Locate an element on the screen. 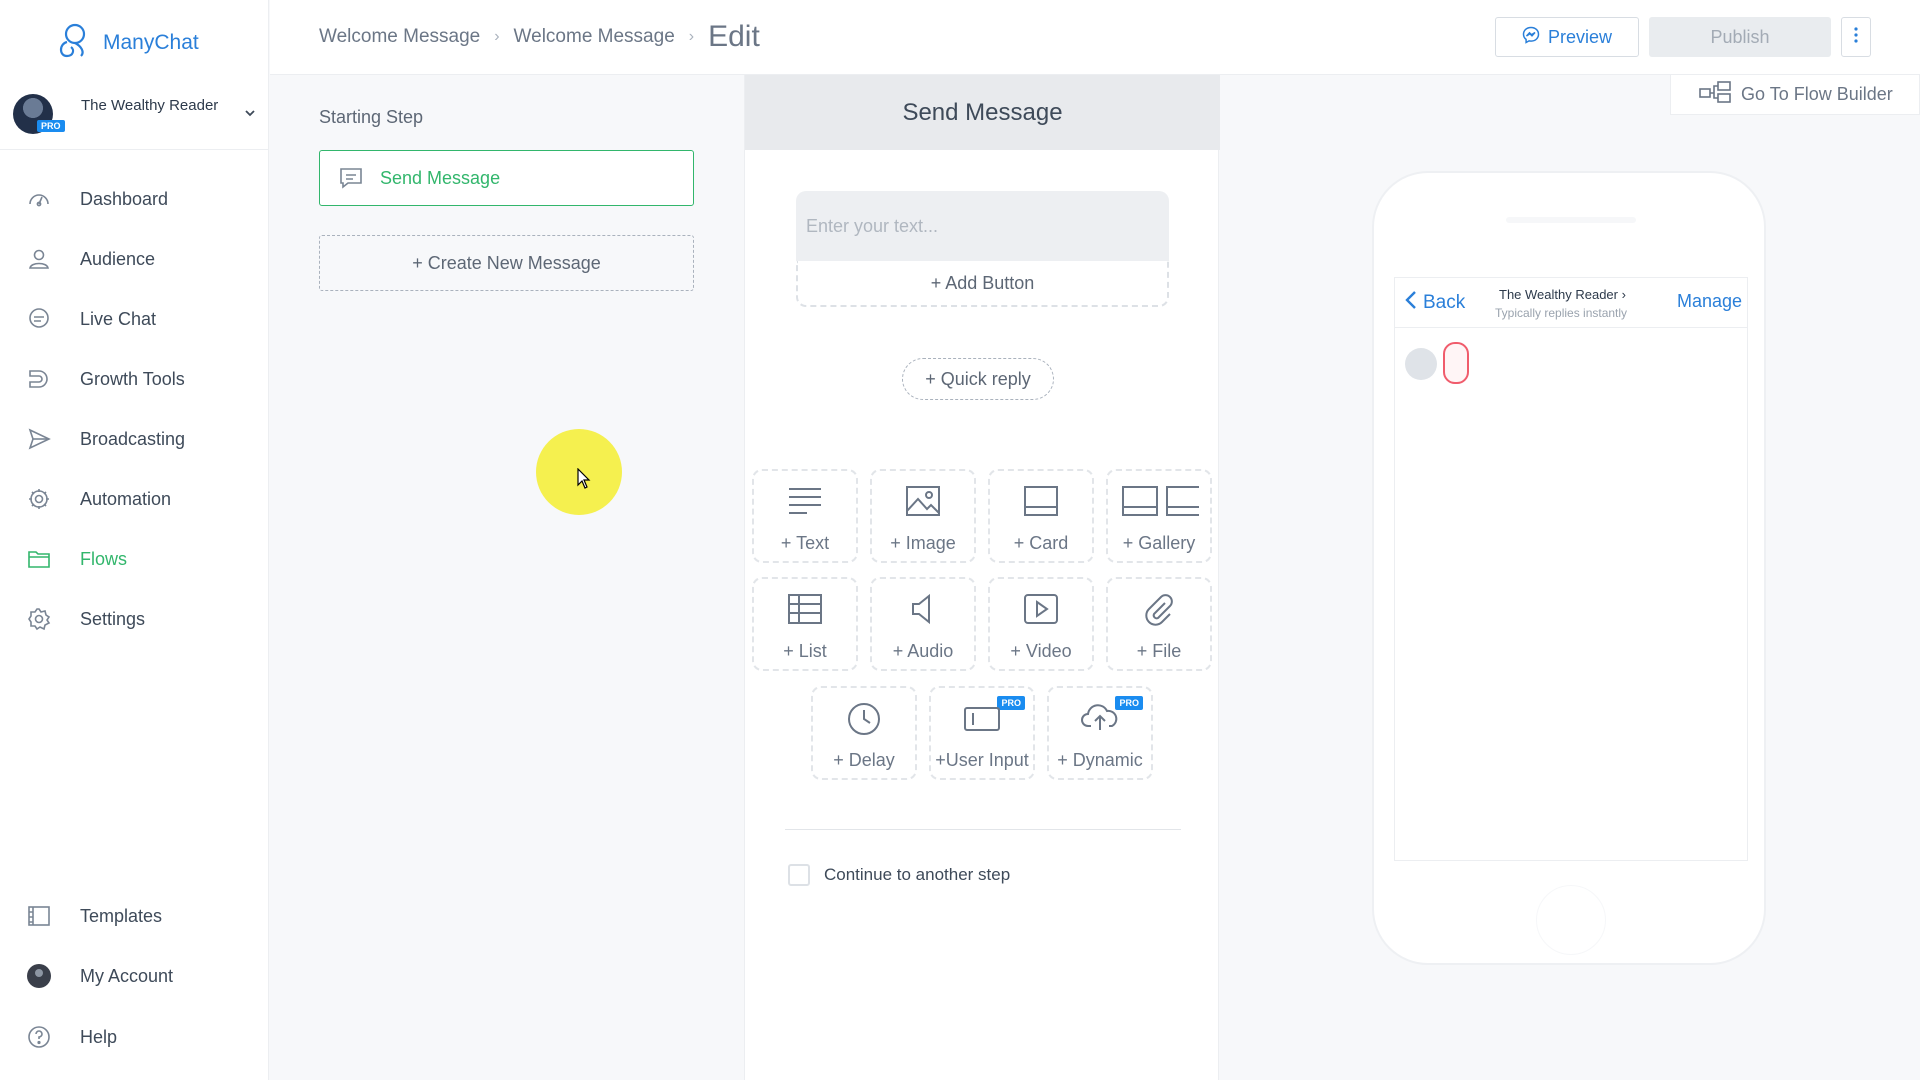 This screenshot has width=1920, height=1080. add-gallery-tile: + Gallery is located at coordinates (1159, 516).